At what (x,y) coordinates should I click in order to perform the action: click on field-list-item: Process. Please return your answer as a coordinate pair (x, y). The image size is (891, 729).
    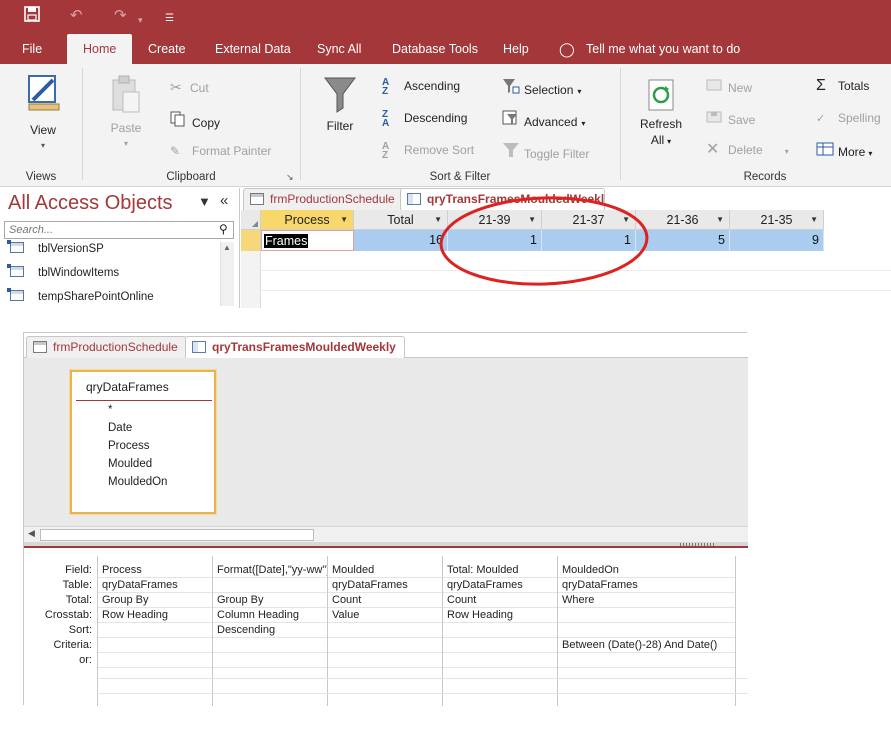
    Looking at the image, I should click on (129, 446).